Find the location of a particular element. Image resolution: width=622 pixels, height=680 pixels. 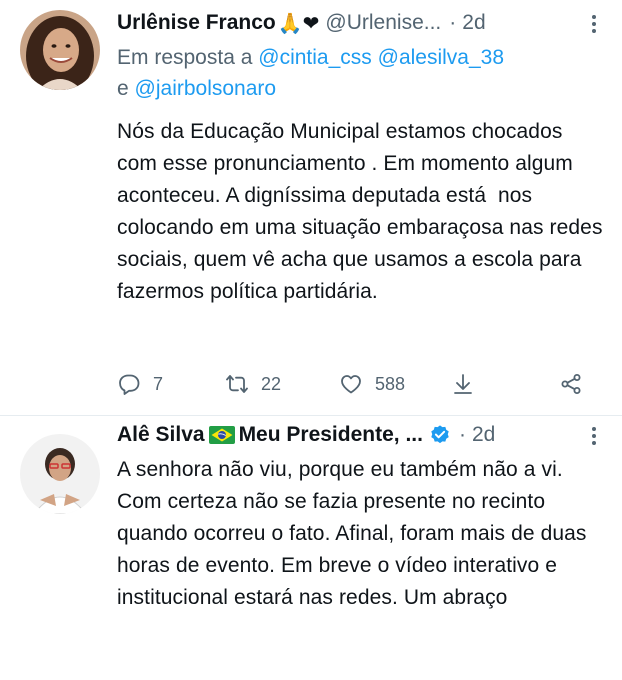

like-button: 588 is located at coordinates (372, 384).